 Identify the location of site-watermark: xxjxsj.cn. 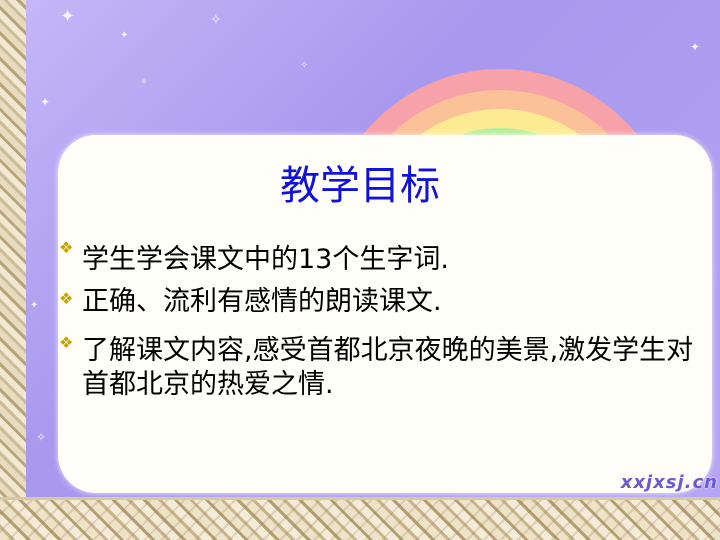
(669, 482).